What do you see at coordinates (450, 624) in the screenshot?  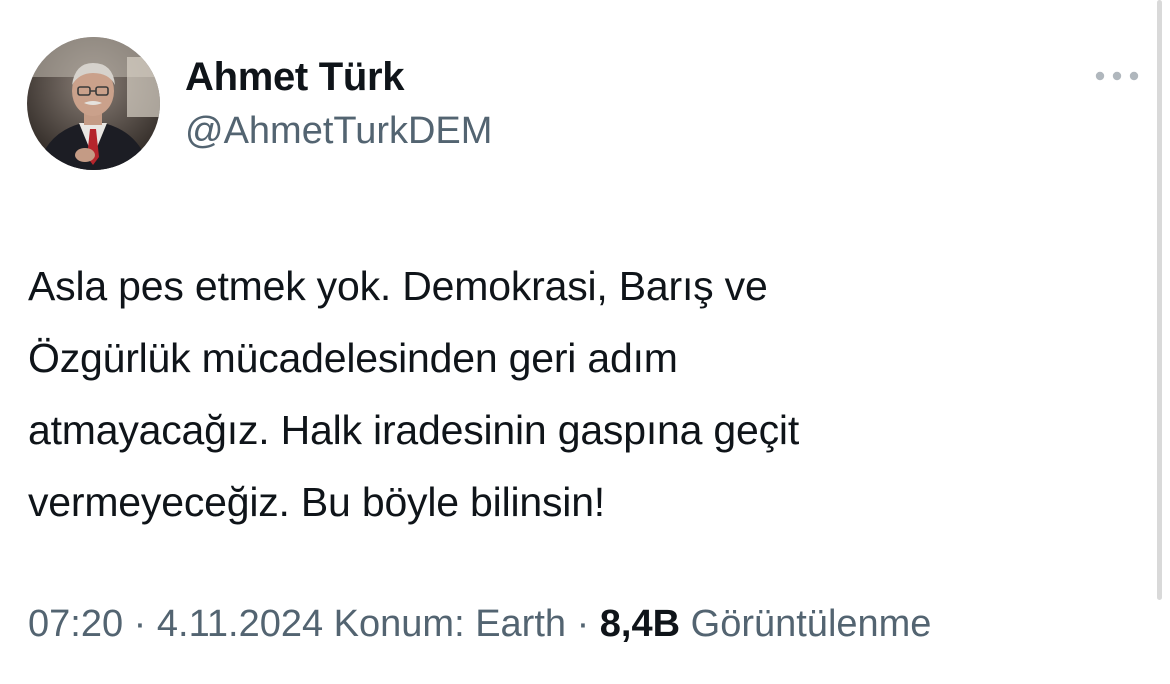 I see `tweet-location: Konum: Earth` at bounding box center [450, 624].